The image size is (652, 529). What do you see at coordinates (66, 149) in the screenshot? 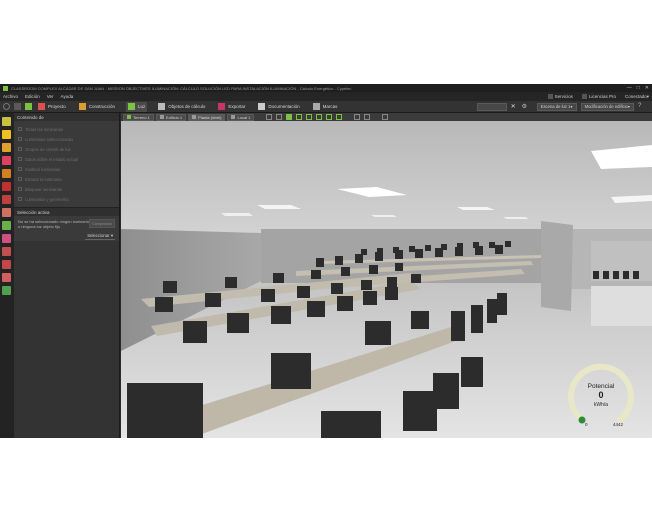
I see `panel-list-item: Grupos de control de luz` at bounding box center [66, 149].